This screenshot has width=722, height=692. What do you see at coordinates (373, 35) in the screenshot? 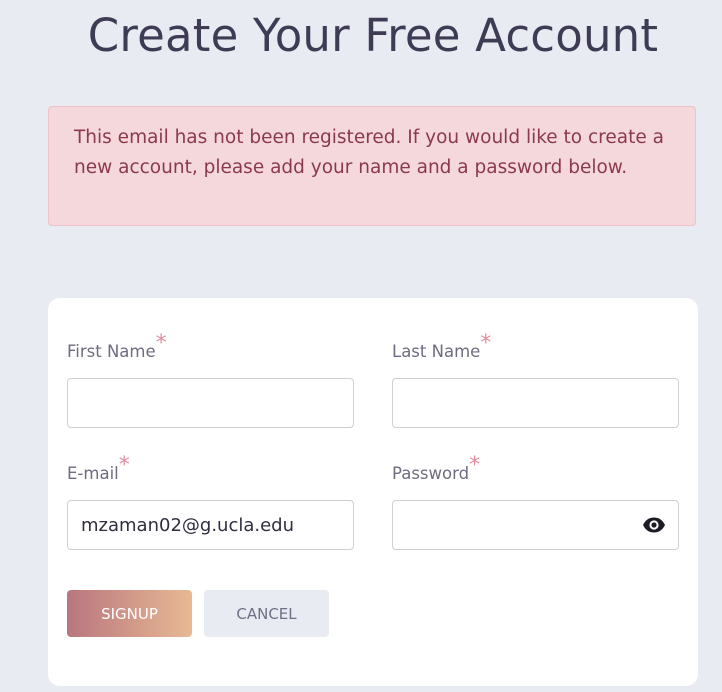
I see `page-title: Create Your Free Account` at bounding box center [373, 35].